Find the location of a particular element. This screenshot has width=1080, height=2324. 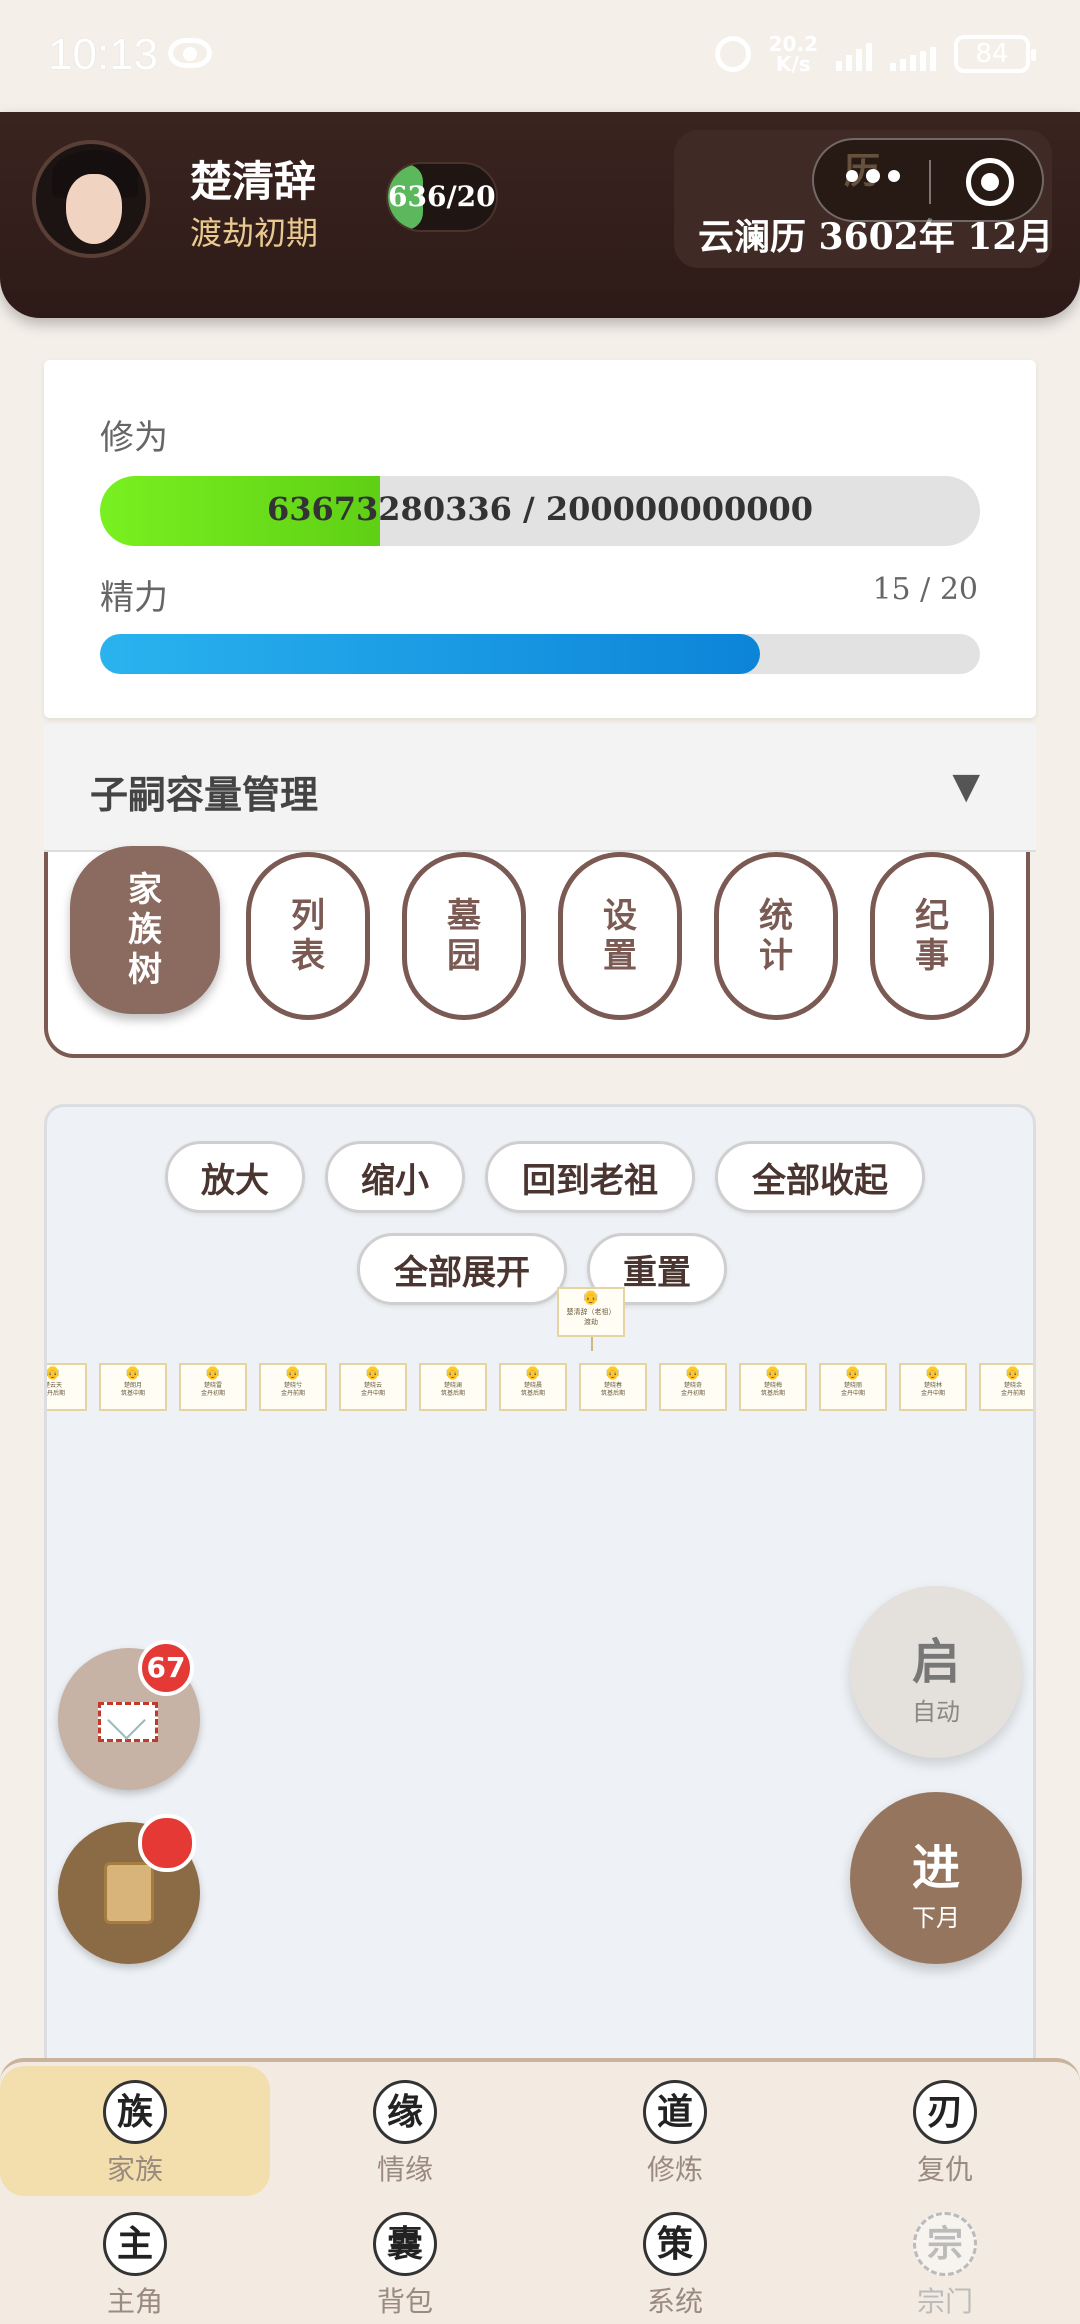

player-avatar is located at coordinates (91, 199).